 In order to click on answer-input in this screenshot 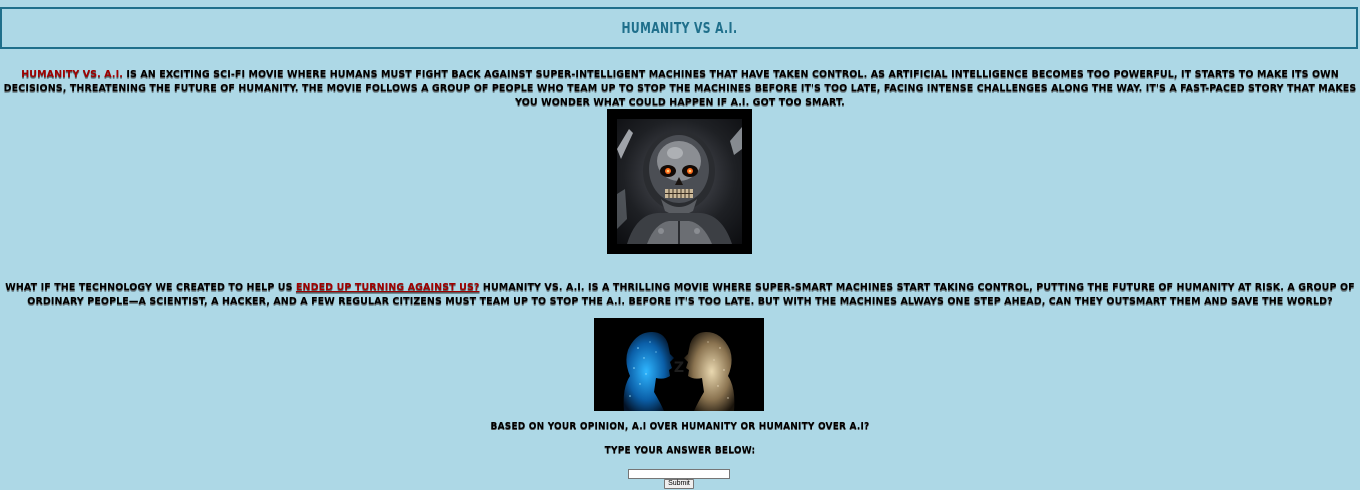, I will do `click(679, 474)`.